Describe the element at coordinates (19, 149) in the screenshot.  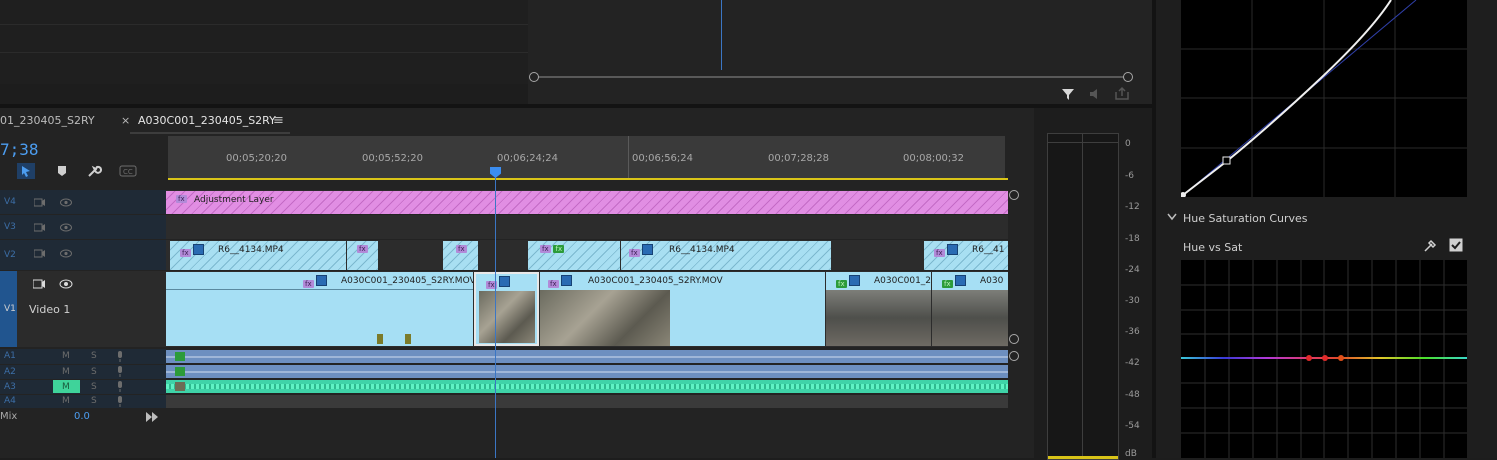
I see `timecode-display: 7;38` at that location.